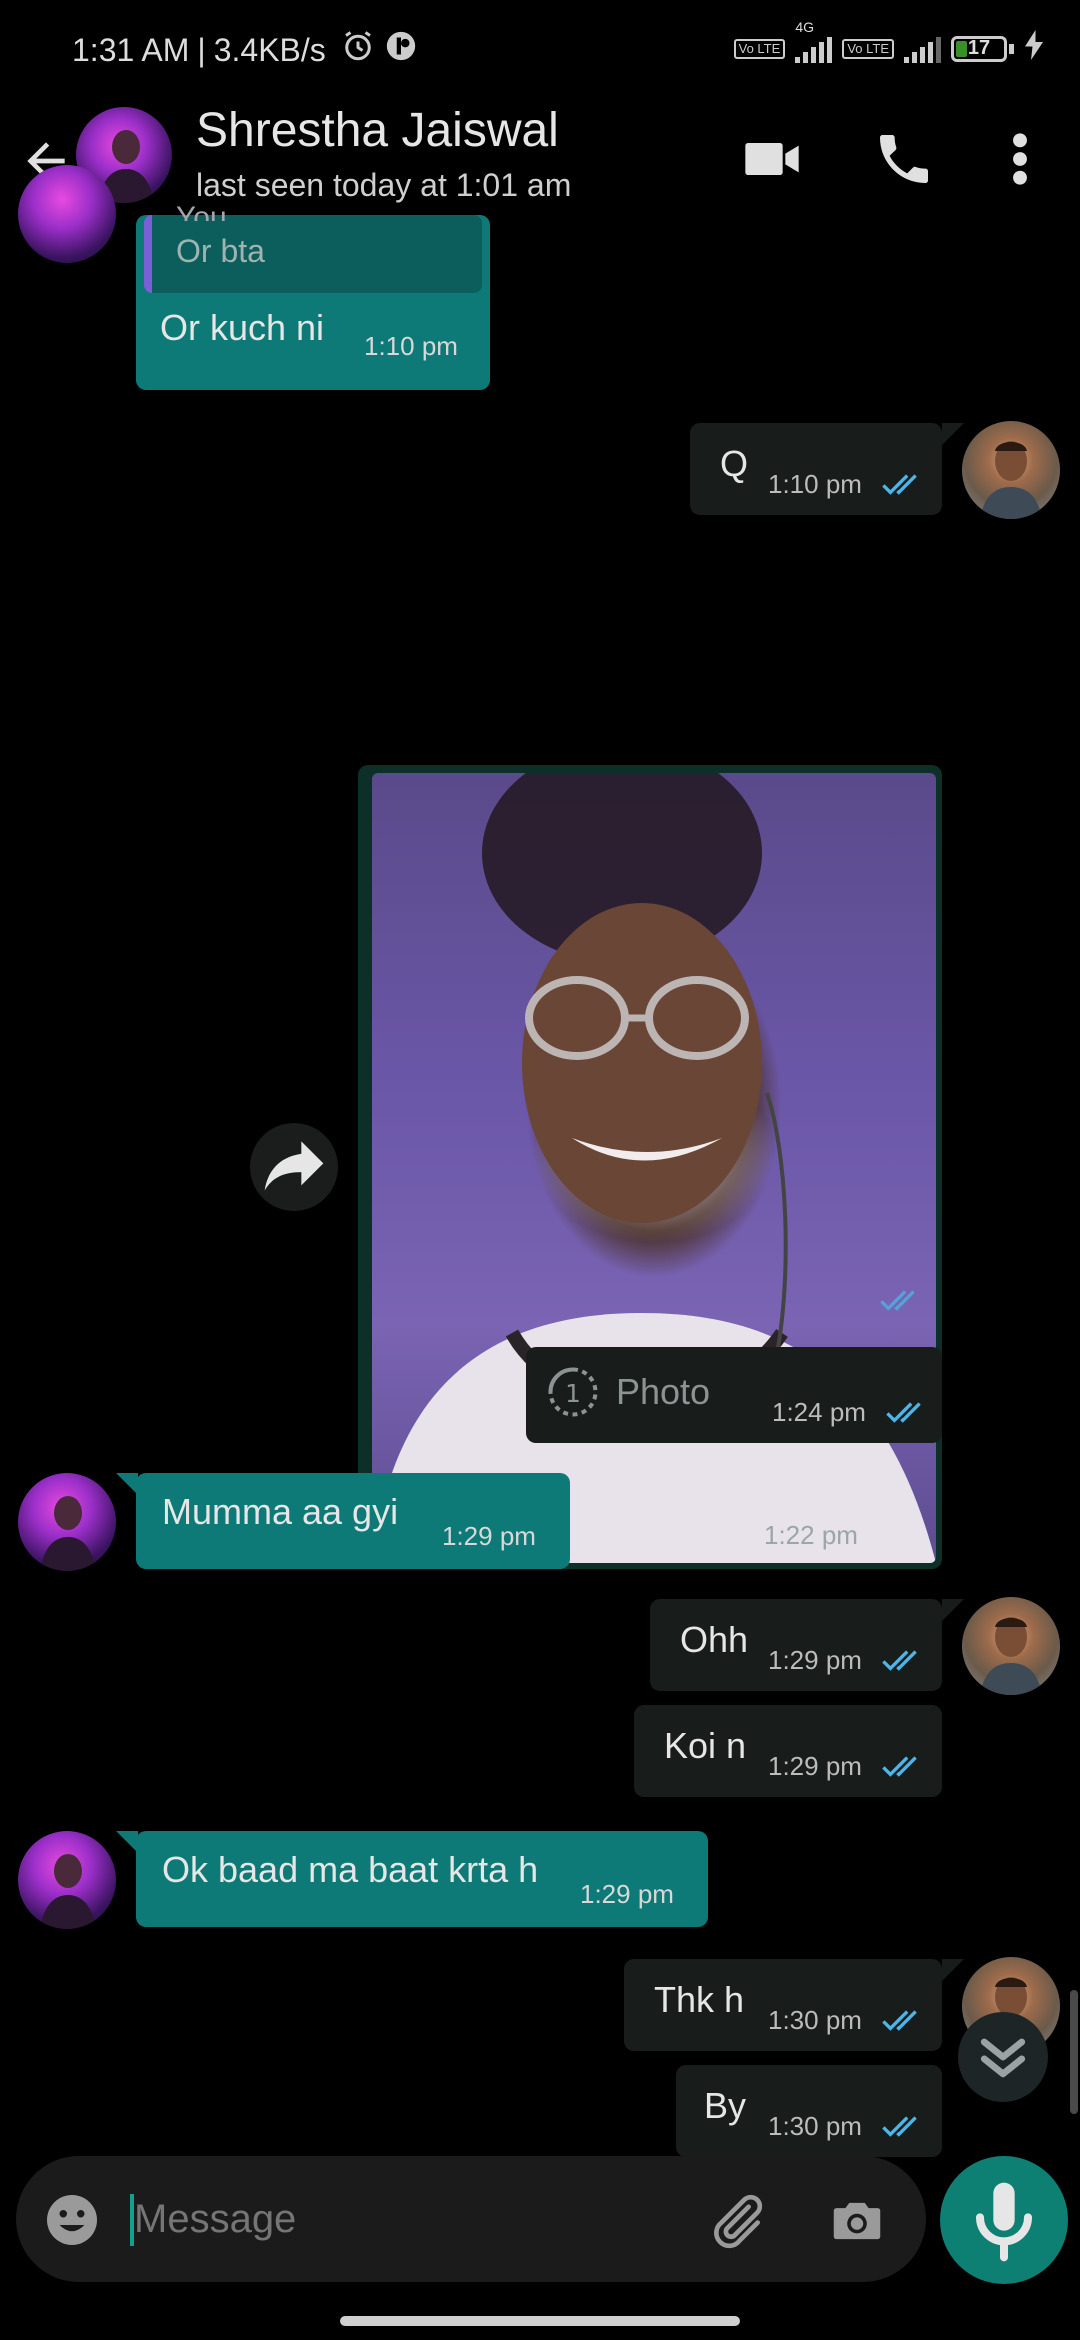 This screenshot has width=1080, height=2340. Describe the element at coordinates (725, 2105) in the screenshot. I see `message-text: By` at that location.